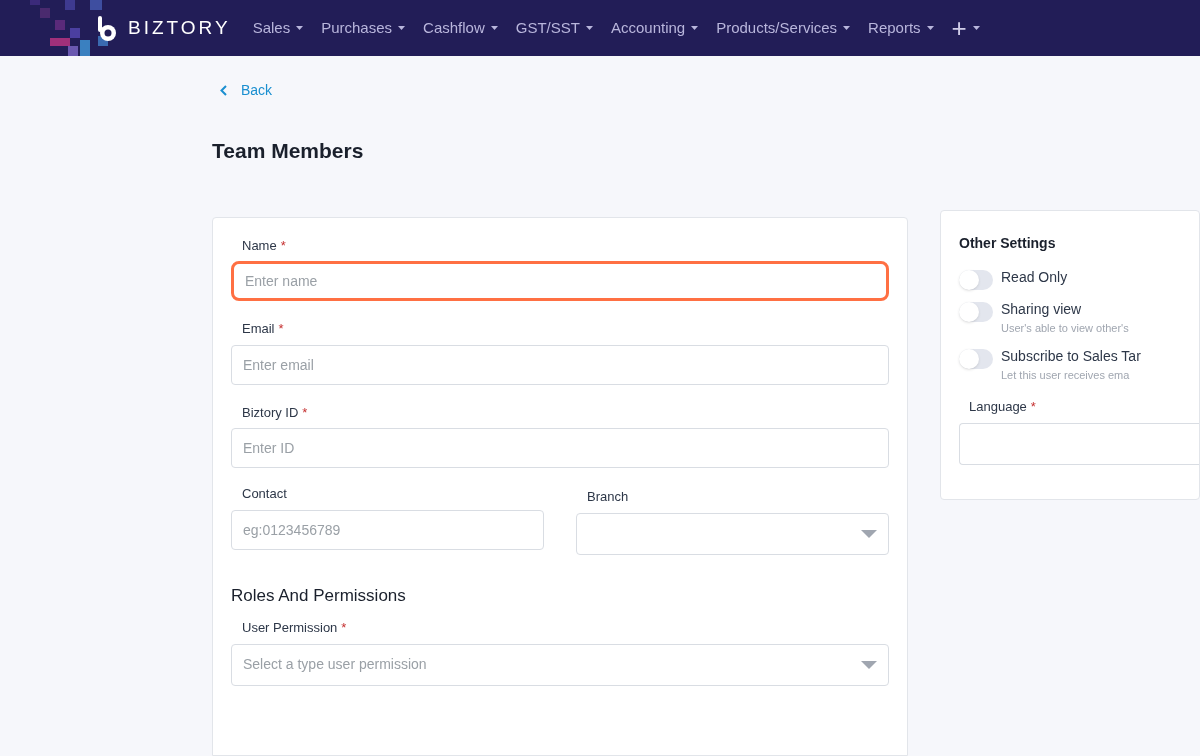 The width and height of the screenshot is (1200, 756). What do you see at coordinates (901, 28) in the screenshot?
I see `nav-menu: Reports` at bounding box center [901, 28].